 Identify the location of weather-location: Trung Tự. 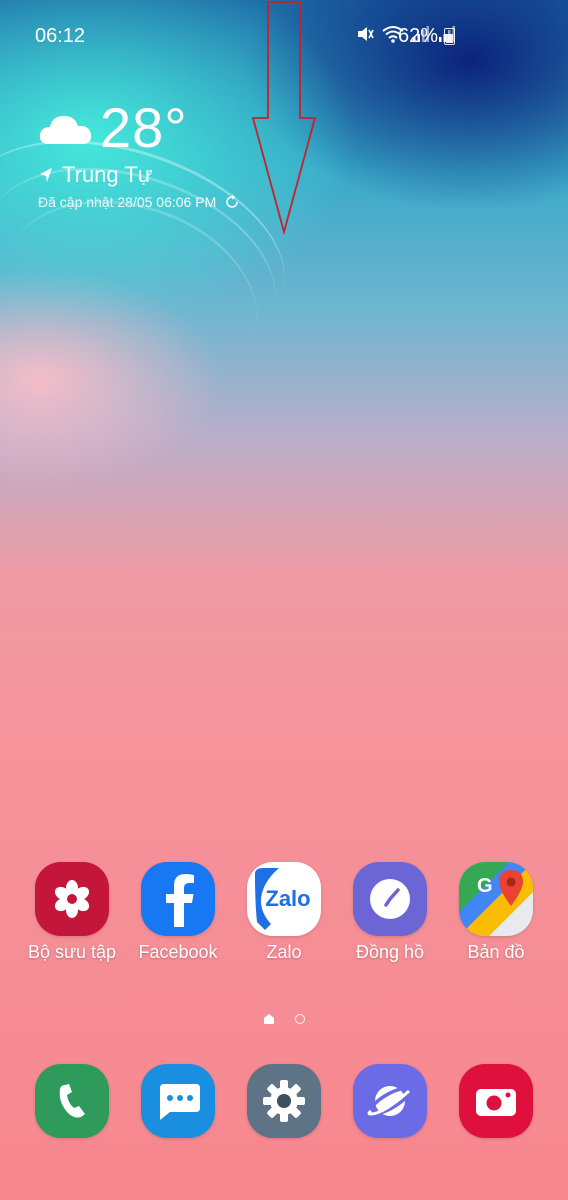
(139, 175).